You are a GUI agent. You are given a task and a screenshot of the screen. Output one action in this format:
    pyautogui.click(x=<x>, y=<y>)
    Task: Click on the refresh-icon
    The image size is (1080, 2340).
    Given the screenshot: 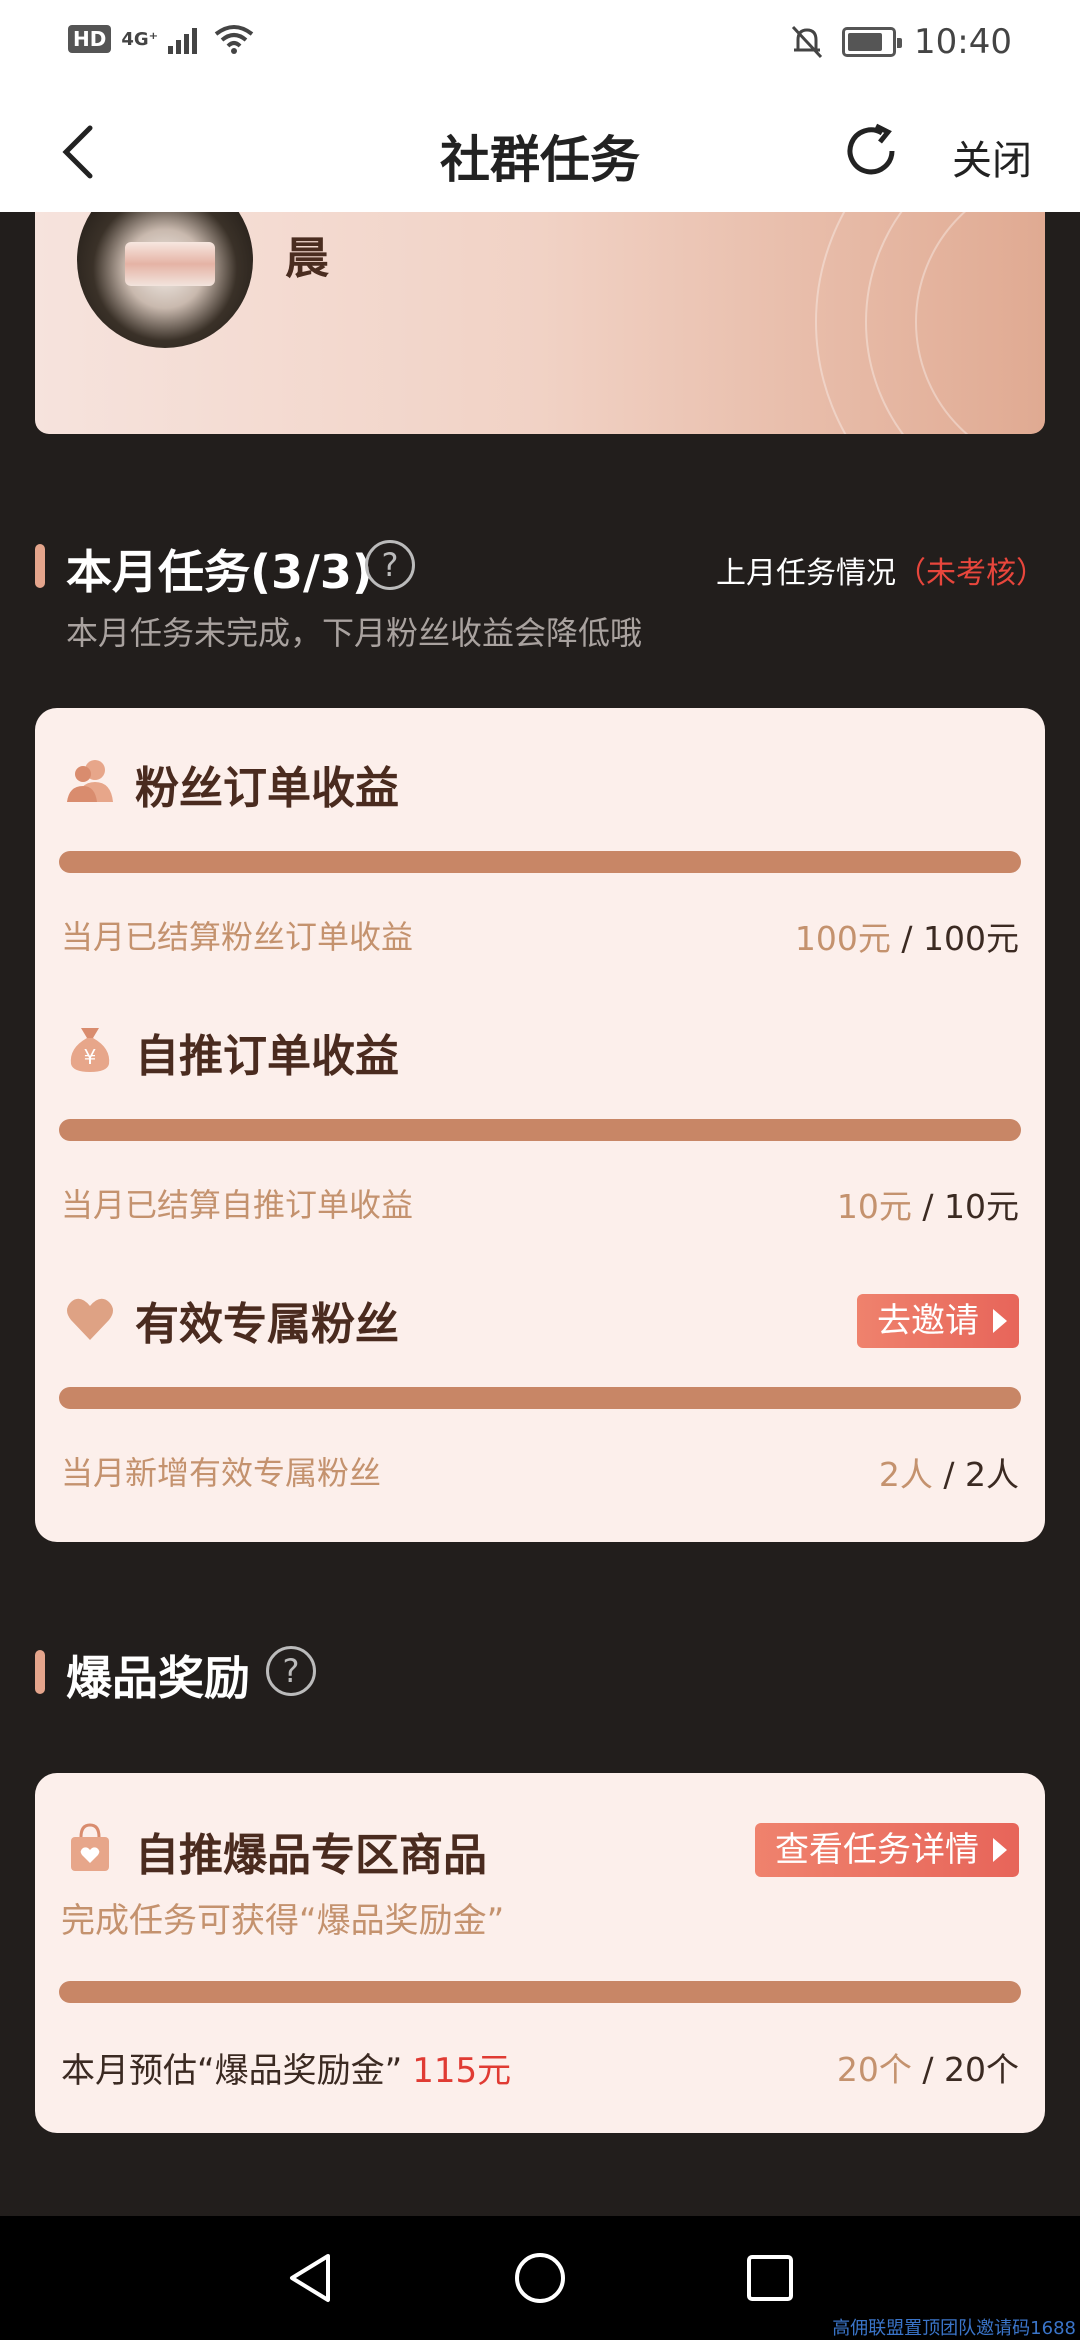 What is the action you would take?
    pyautogui.click(x=871, y=151)
    